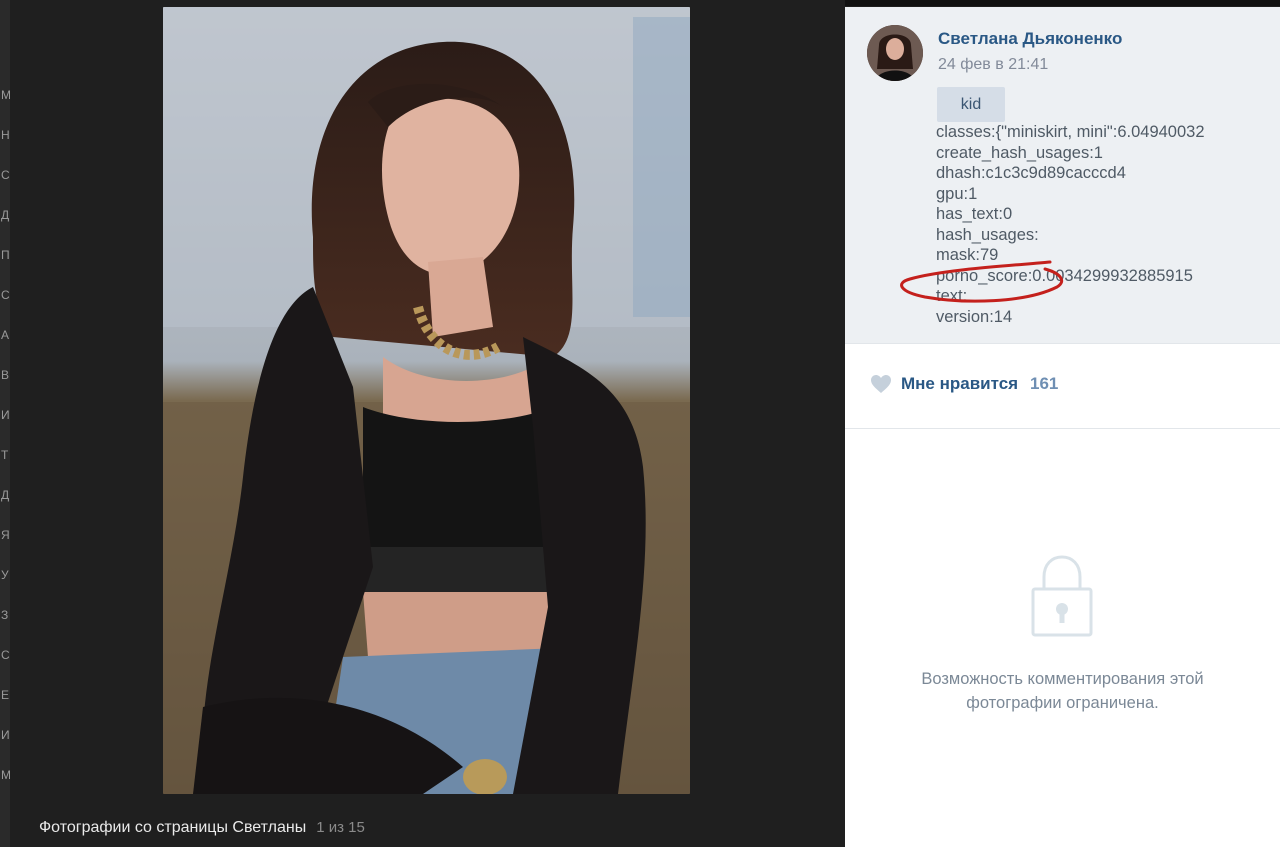  I want to click on background-letter: П, so click(5, 255).